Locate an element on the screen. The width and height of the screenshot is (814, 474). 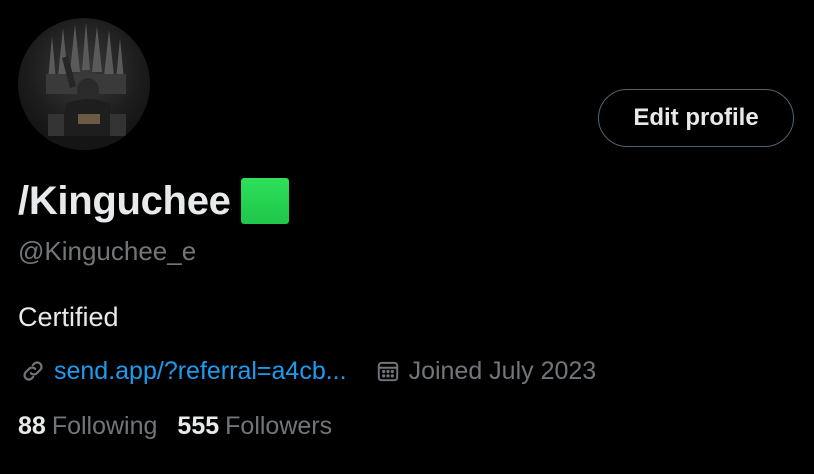
link-icon is located at coordinates (33, 371).